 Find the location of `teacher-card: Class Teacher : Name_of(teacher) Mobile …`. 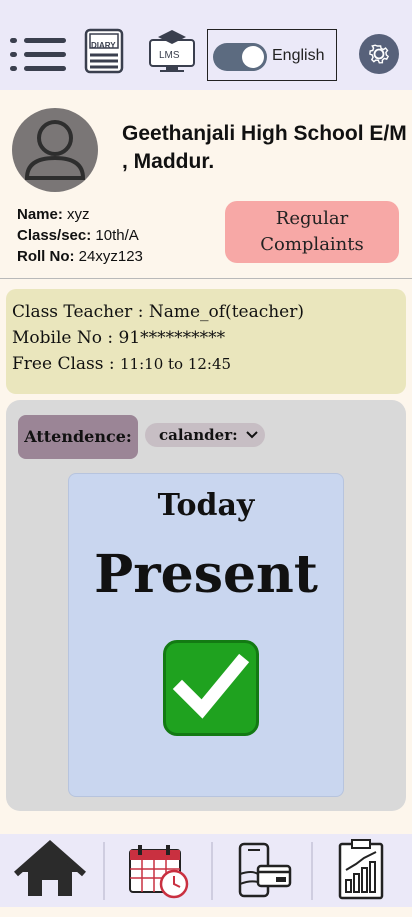

teacher-card: Class Teacher : Name_of(teacher) Mobile … is located at coordinates (206, 341).